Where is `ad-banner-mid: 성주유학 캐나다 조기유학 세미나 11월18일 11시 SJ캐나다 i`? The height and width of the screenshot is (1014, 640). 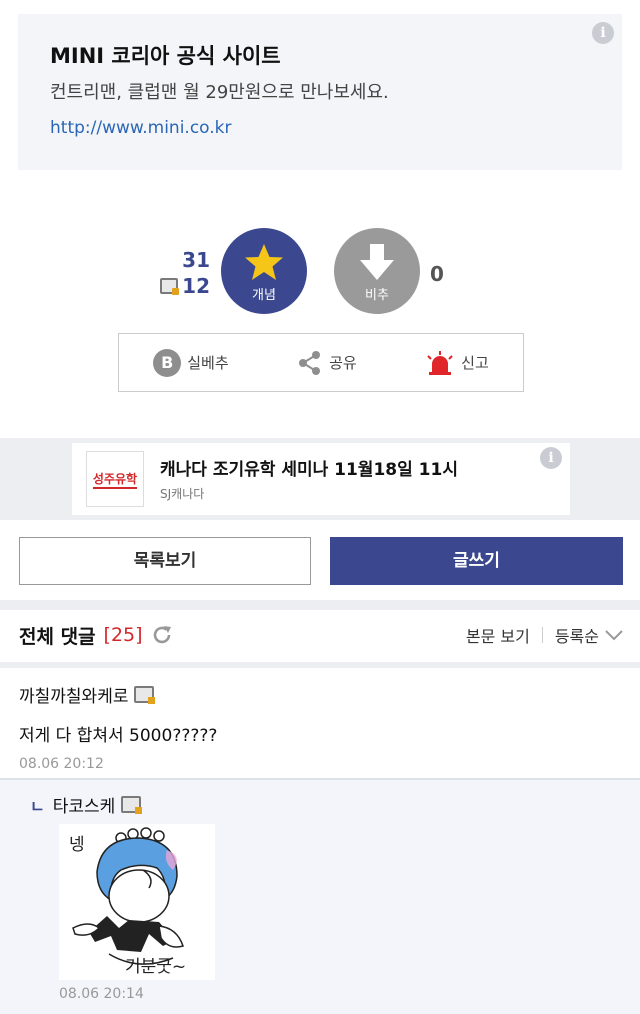
ad-banner-mid: 성주유학 캐나다 조기유학 세미나 11월18일 11시 SJ캐나다 i is located at coordinates (321, 479).